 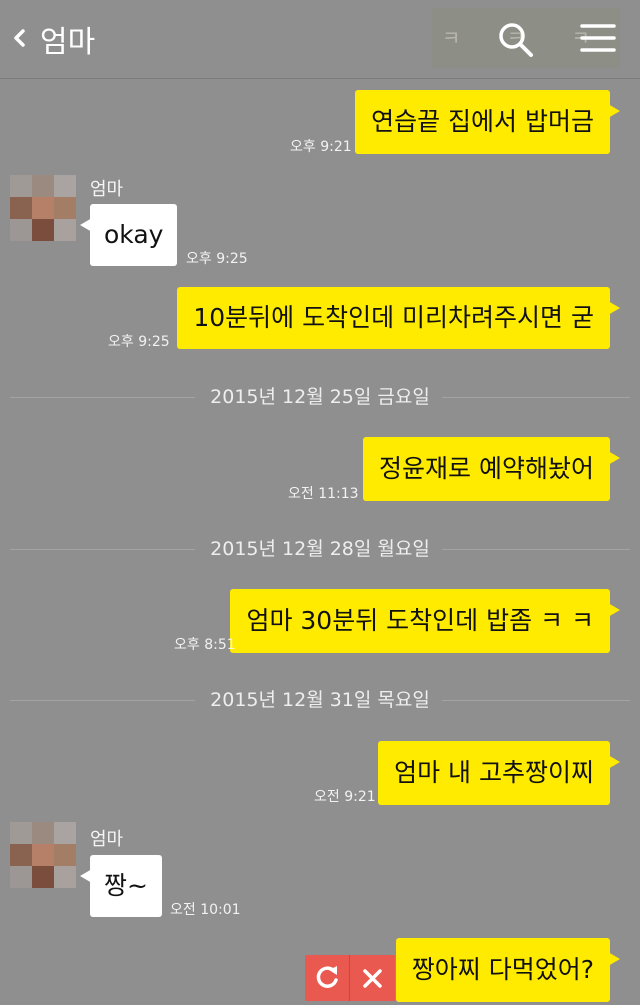 What do you see at coordinates (128, 235) in the screenshot?
I see `their-message-bubble: okay` at bounding box center [128, 235].